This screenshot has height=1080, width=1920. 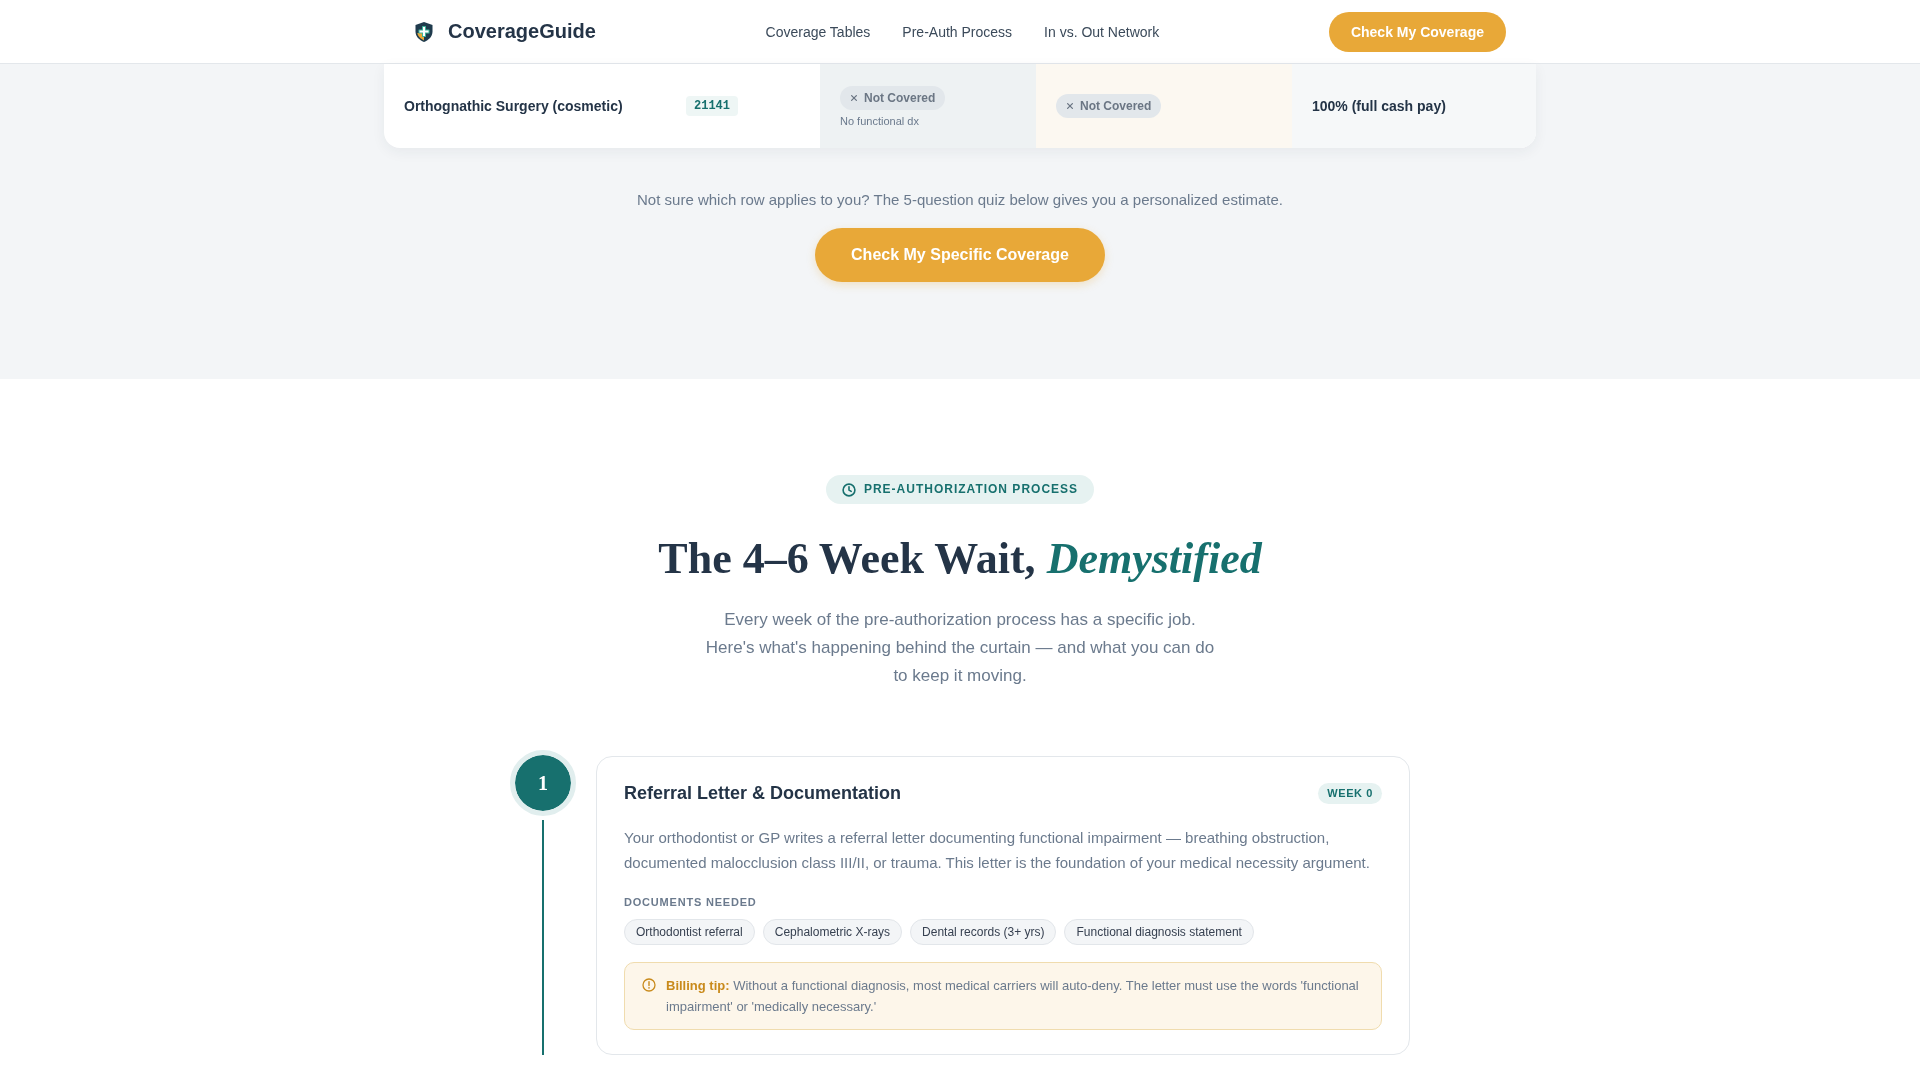 What do you see at coordinates (983, 932) in the screenshot?
I see `document-tag: Dental records (3+ yrs)` at bounding box center [983, 932].